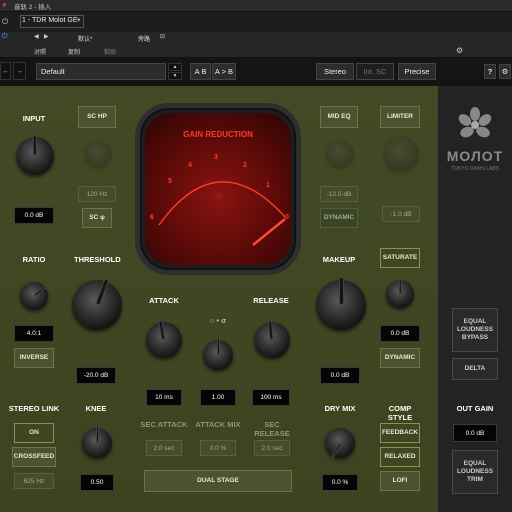 The width and height of the screenshot is (512, 512). Describe the element at coordinates (400, 358) in the screenshot. I see `dynamic-button: DYNAMIC` at that location.